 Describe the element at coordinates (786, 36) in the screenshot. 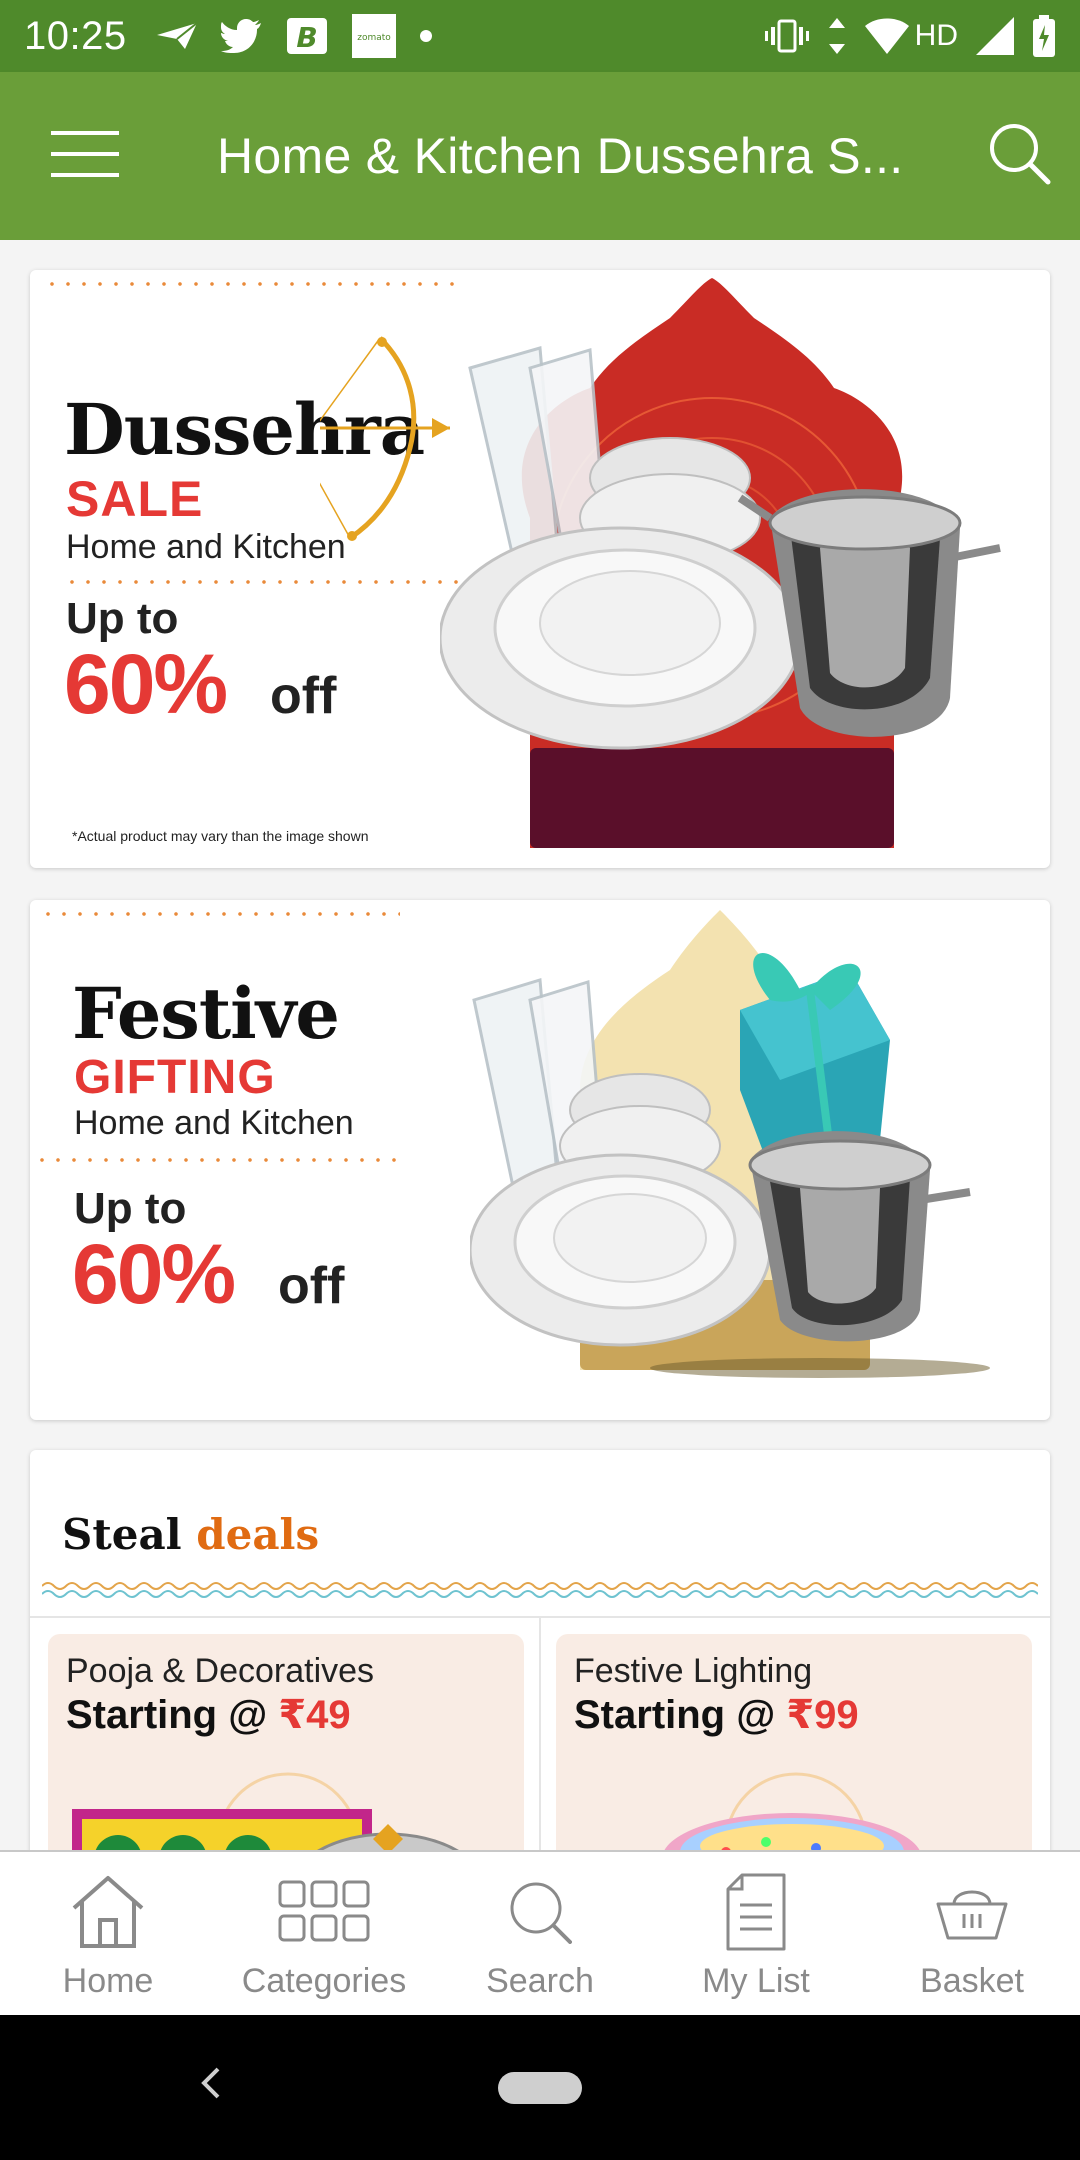

I see `vibrate-icon` at that location.